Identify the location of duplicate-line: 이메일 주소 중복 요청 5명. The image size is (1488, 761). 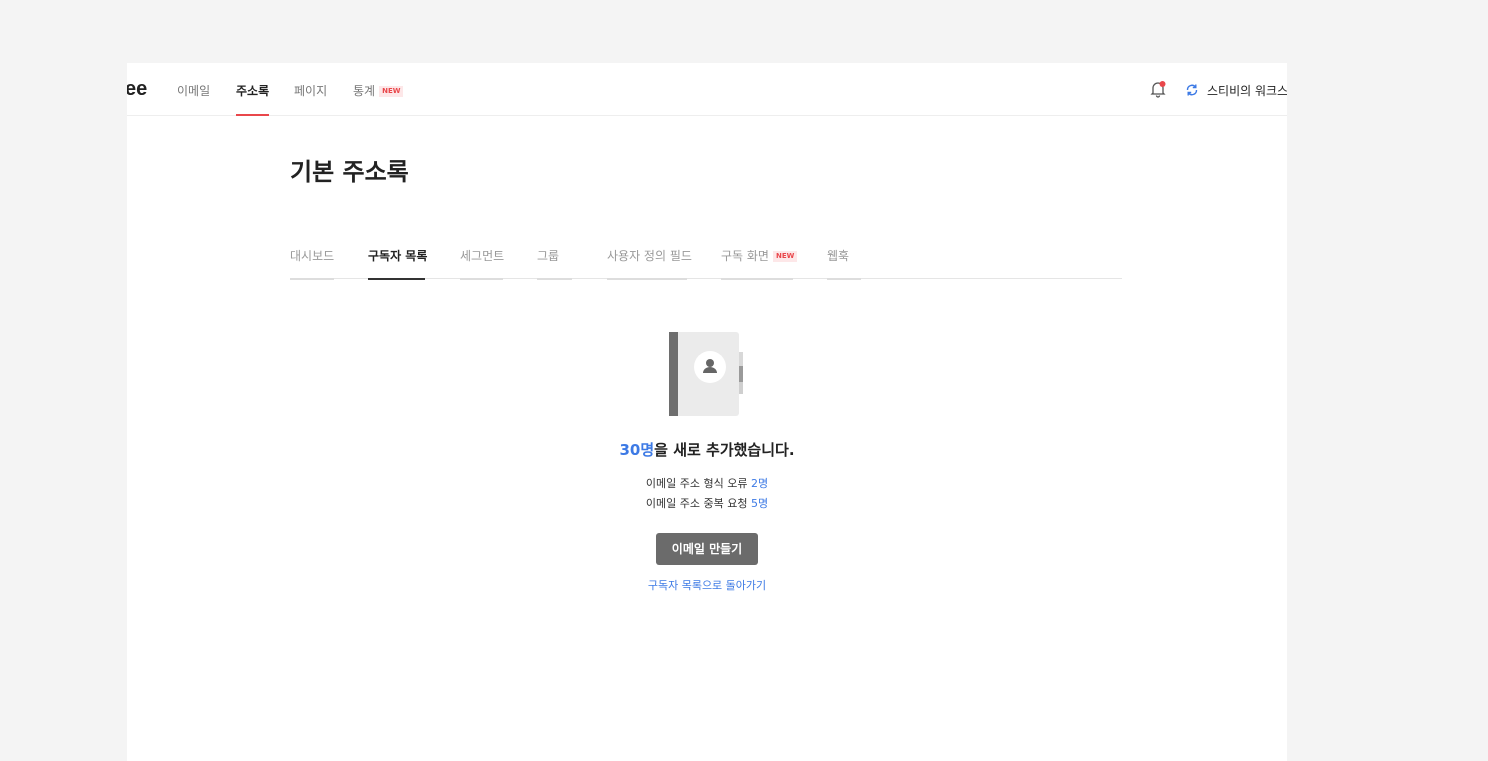
(707, 503).